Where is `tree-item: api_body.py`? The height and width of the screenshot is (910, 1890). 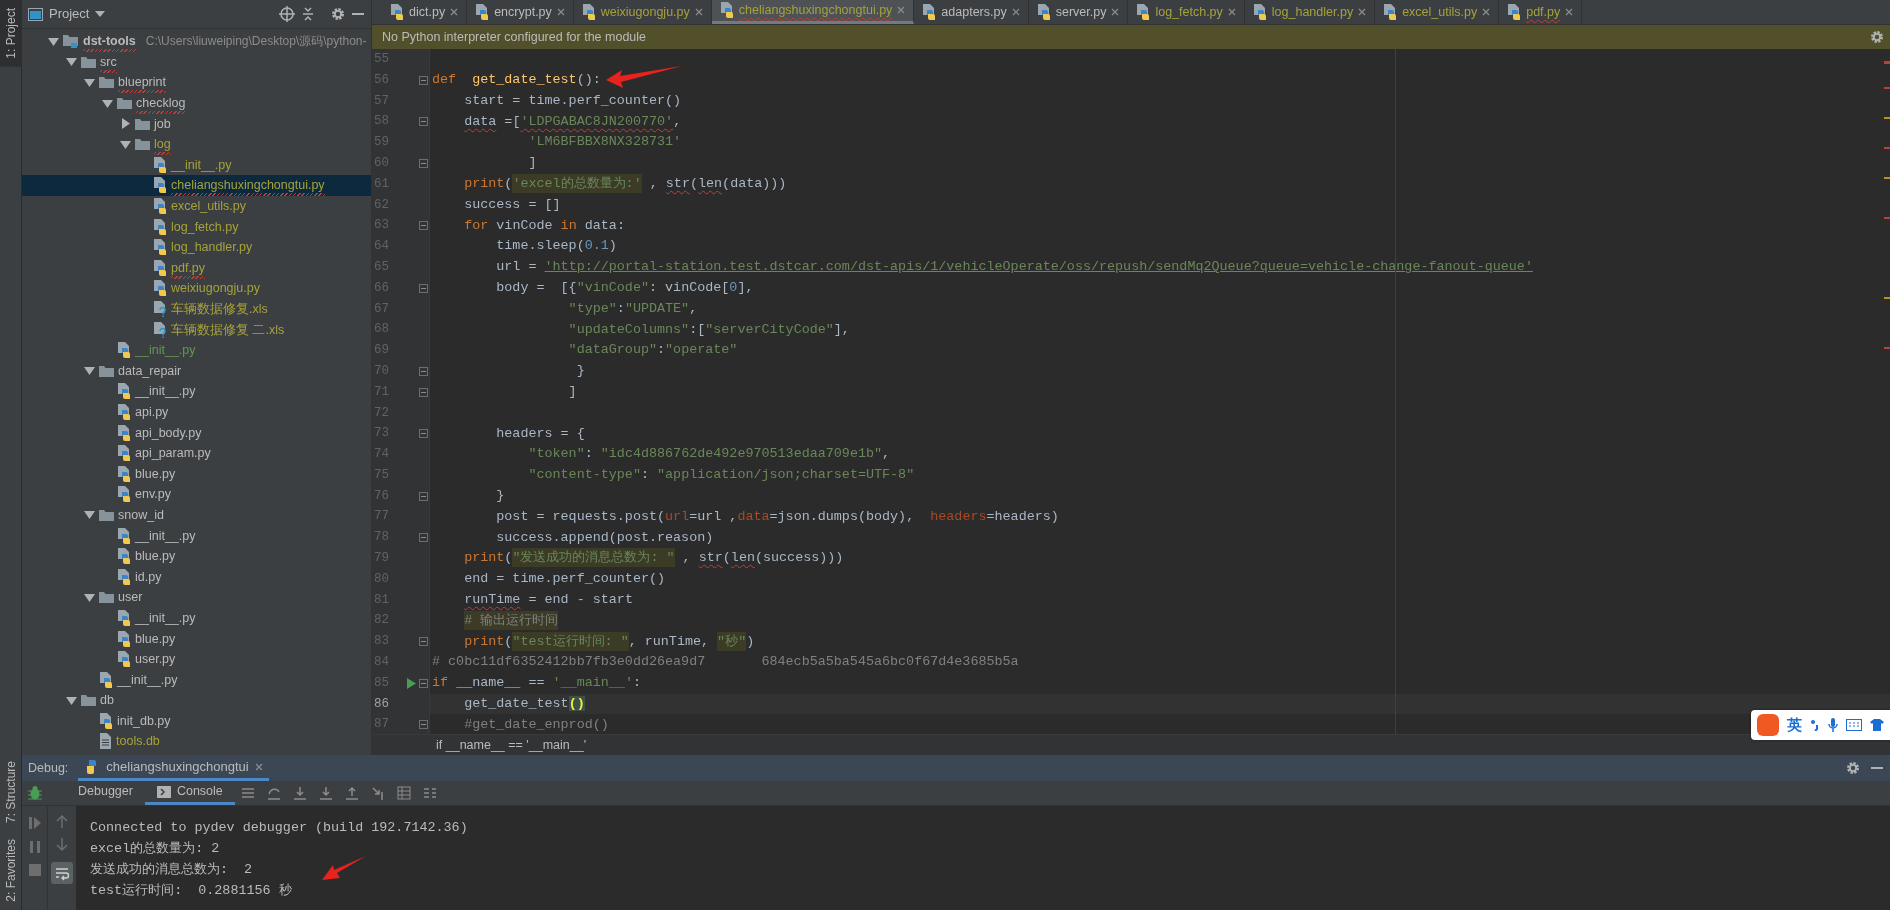
tree-item: api_body.py is located at coordinates (196, 432).